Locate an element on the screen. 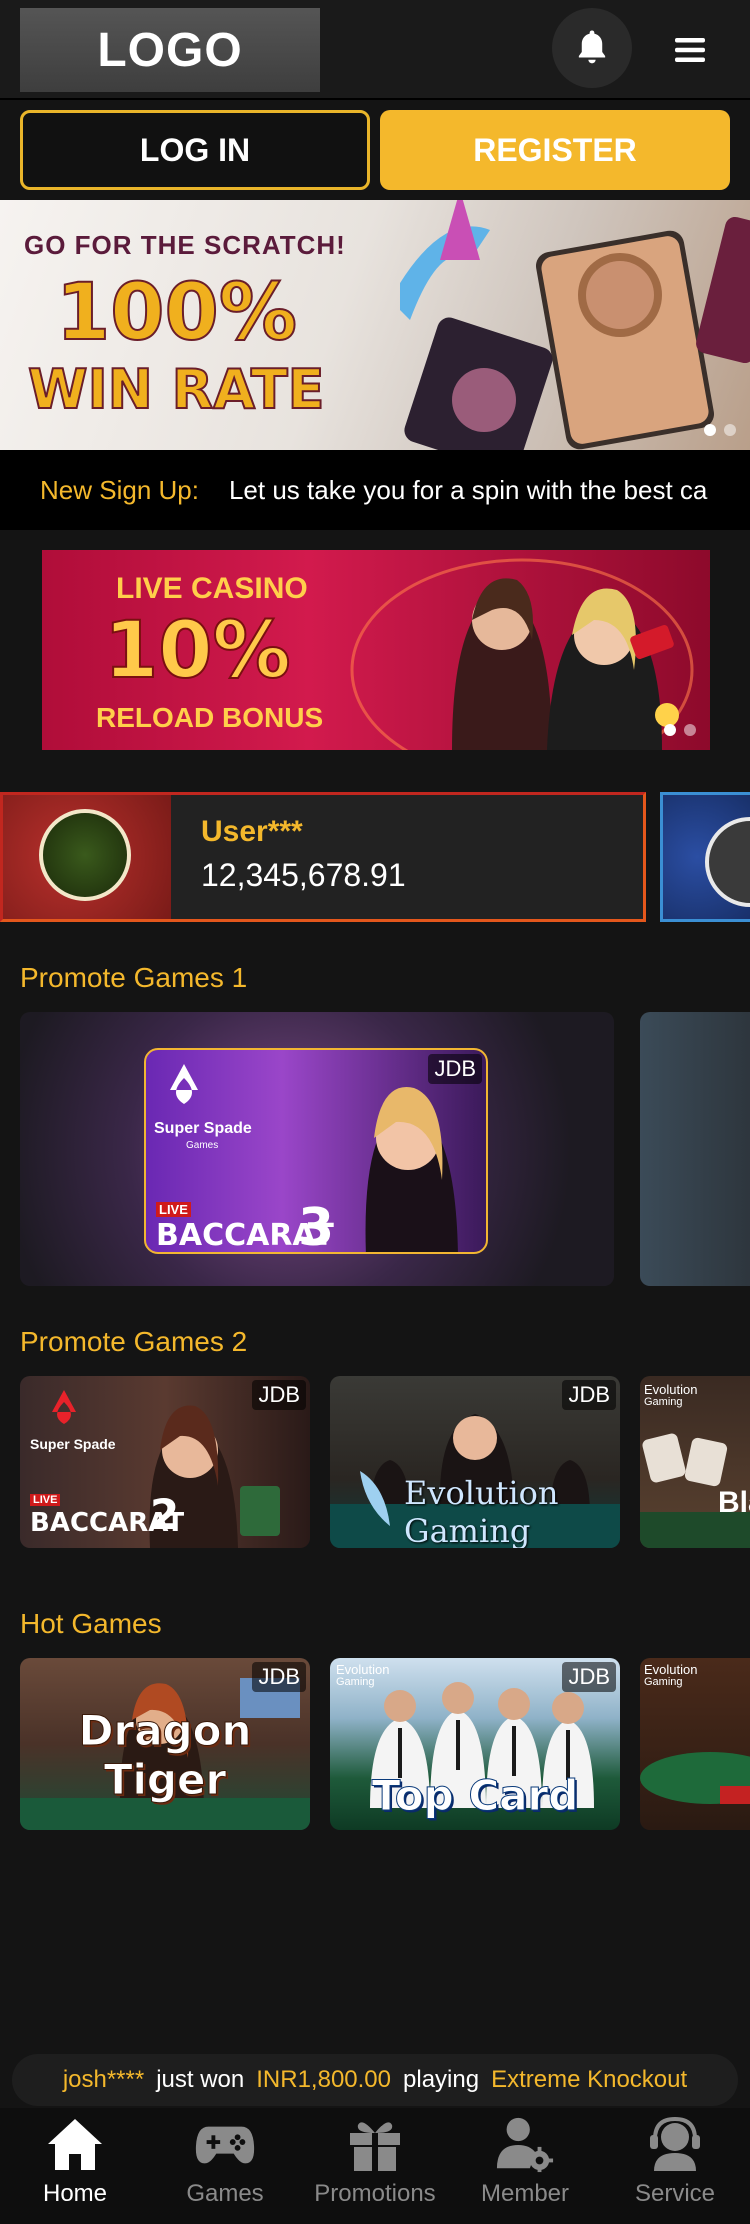 This screenshot has width=750, height=2224. winner-amount: 12,345,678.91 is located at coordinates (303, 875).